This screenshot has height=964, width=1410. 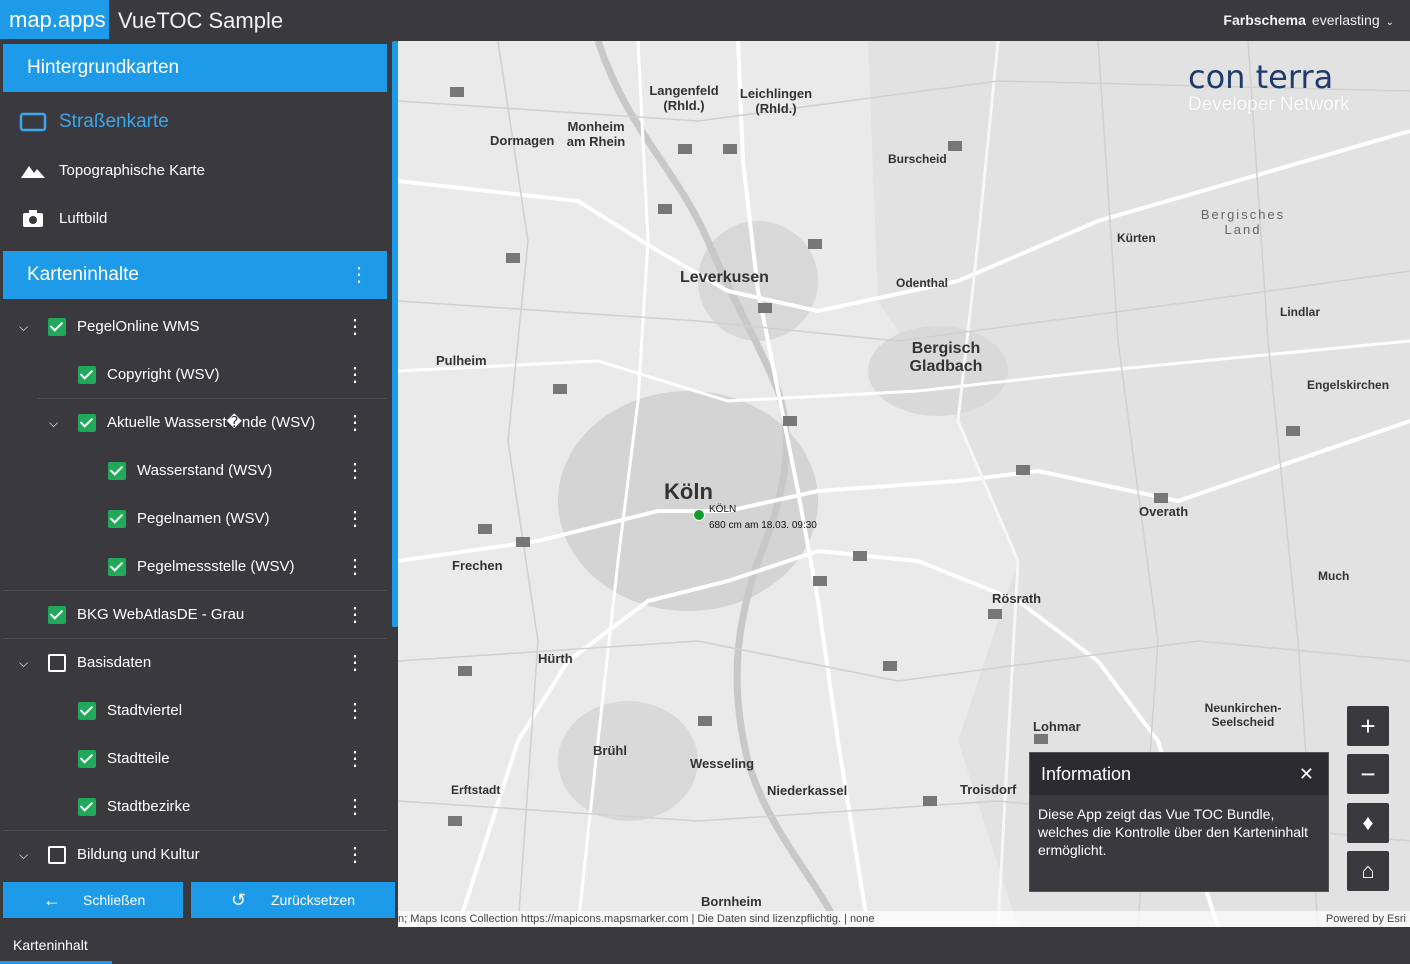 What do you see at coordinates (1306, 774) in the screenshot?
I see `close-icon: ✕` at bounding box center [1306, 774].